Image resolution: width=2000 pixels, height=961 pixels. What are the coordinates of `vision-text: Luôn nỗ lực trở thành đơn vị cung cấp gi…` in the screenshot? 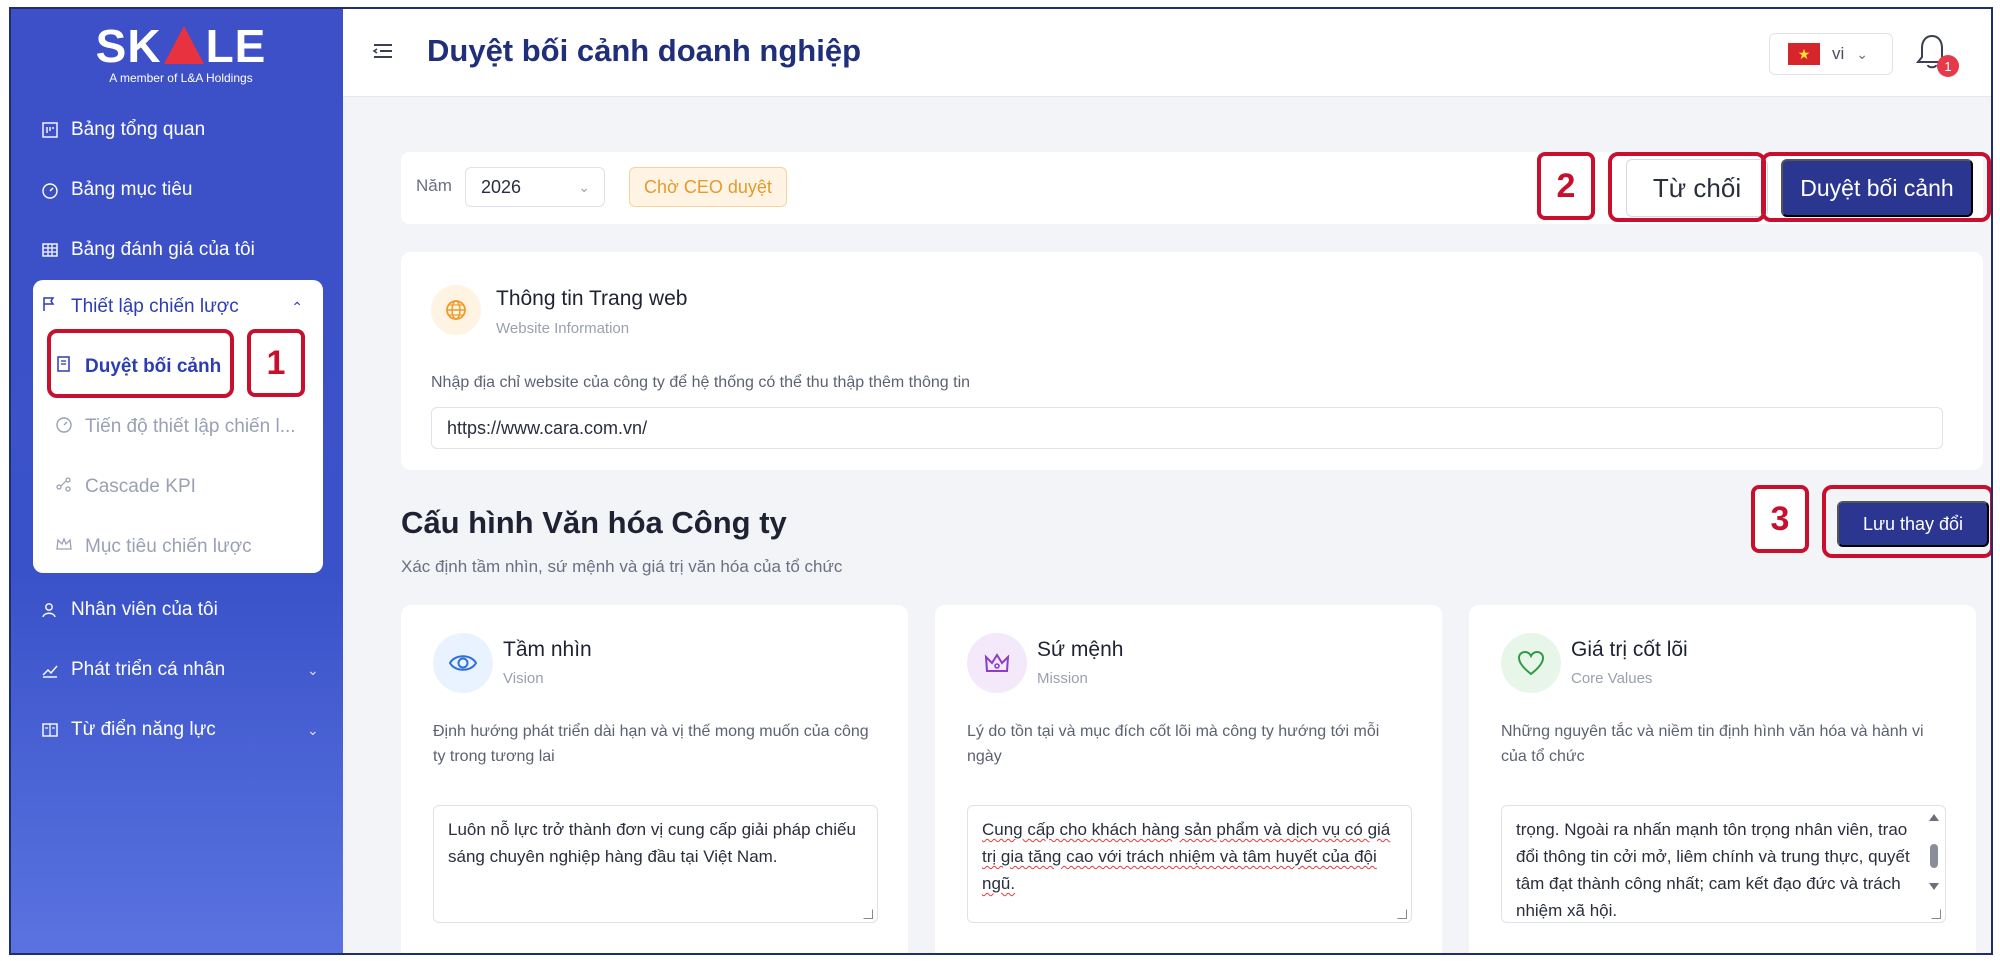 It's located at (652, 843).